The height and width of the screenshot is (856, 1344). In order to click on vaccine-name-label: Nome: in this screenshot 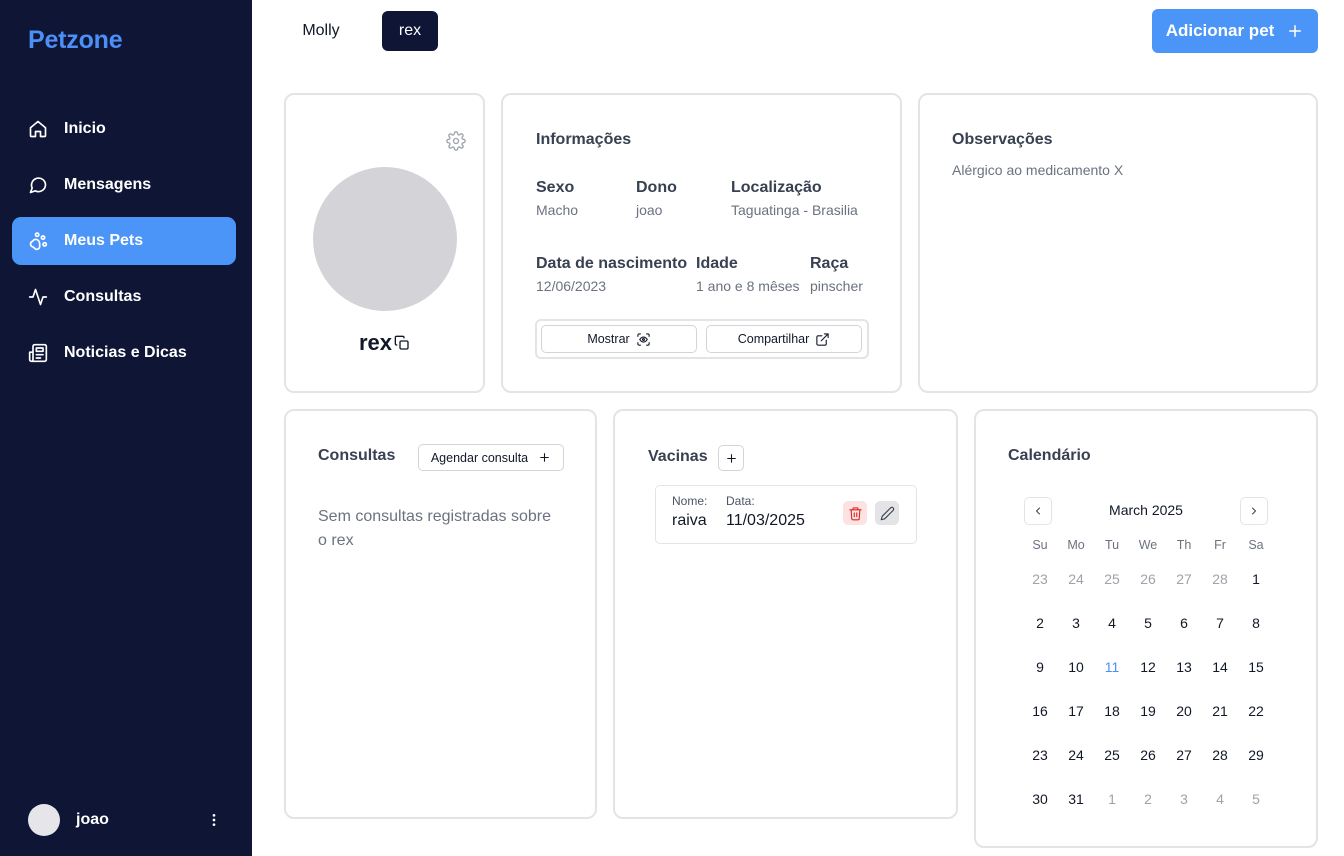, I will do `click(690, 501)`.